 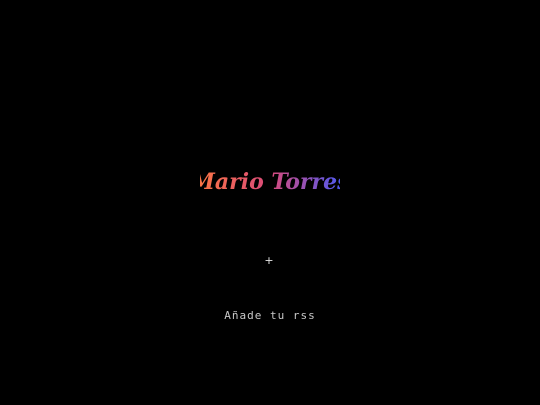 I want to click on logo-text: Mario Torres, so click(x=270, y=182).